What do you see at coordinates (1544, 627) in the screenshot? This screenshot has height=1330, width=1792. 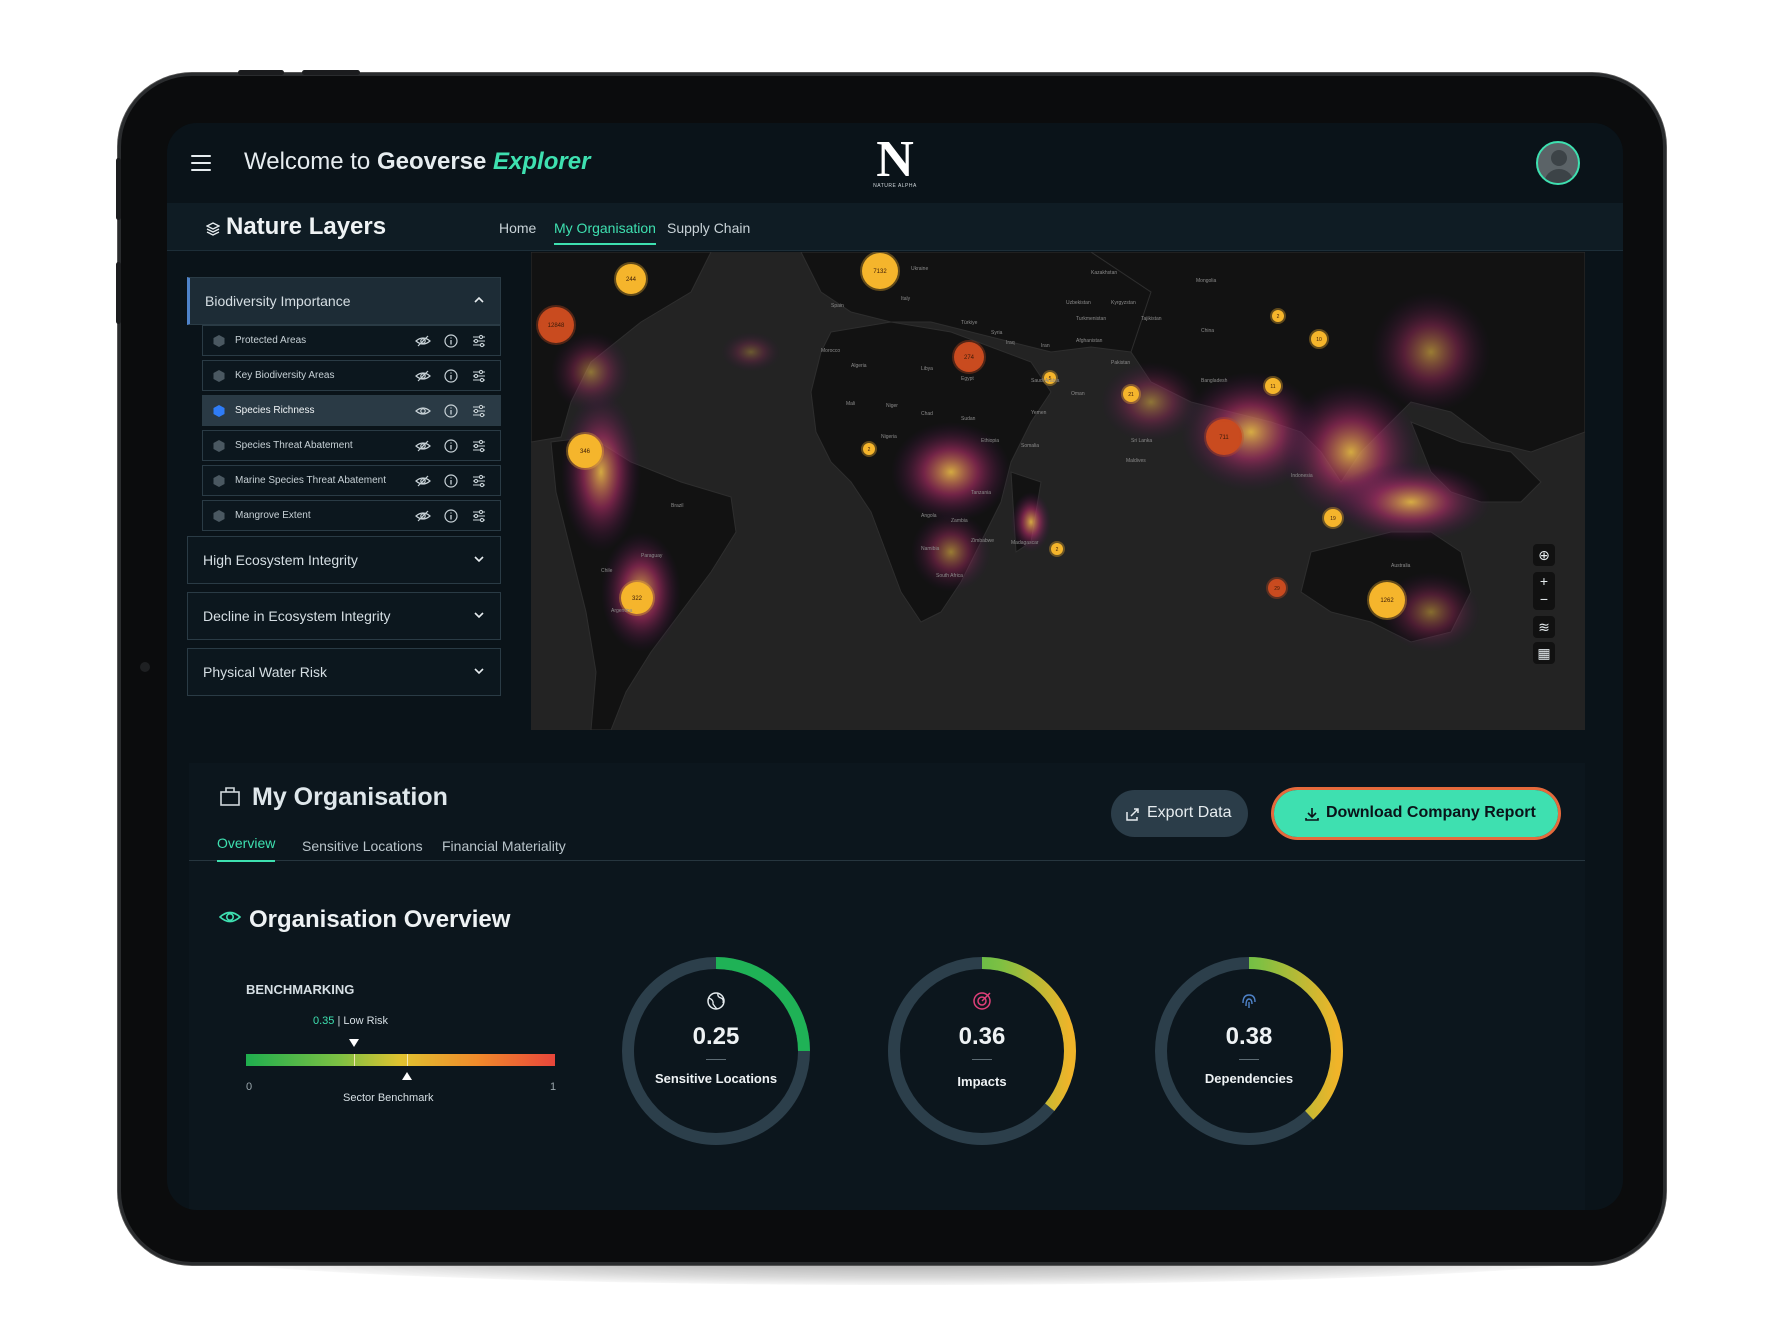 I see `layers-icon: ≋` at bounding box center [1544, 627].